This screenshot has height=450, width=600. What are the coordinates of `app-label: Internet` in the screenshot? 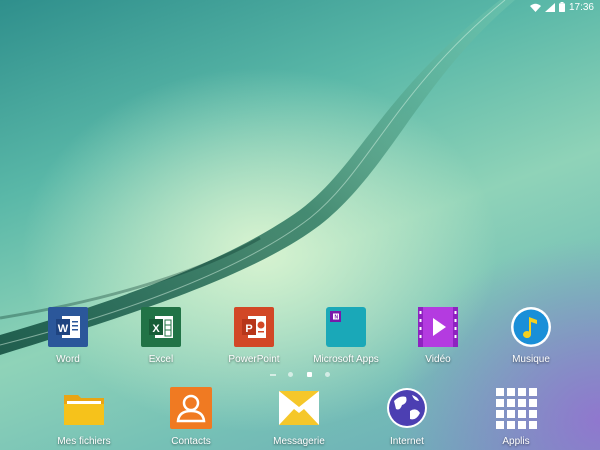 It's located at (407, 441).